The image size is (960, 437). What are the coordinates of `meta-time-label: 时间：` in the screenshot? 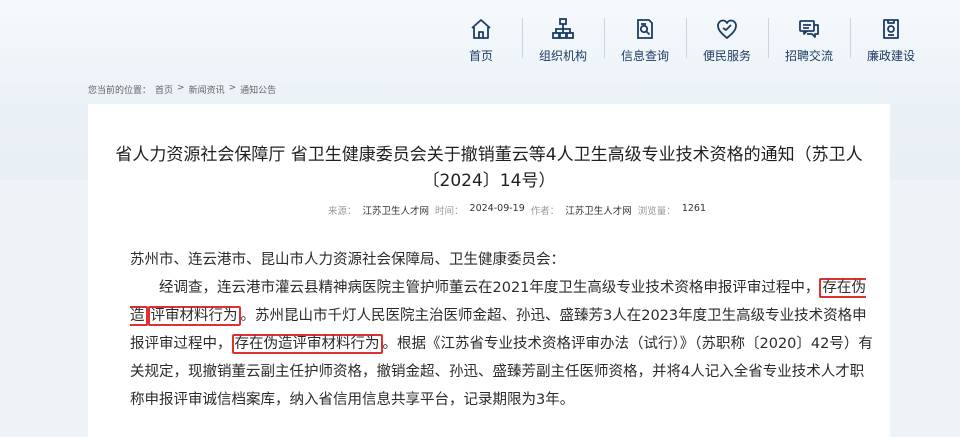 It's located at (449, 211).